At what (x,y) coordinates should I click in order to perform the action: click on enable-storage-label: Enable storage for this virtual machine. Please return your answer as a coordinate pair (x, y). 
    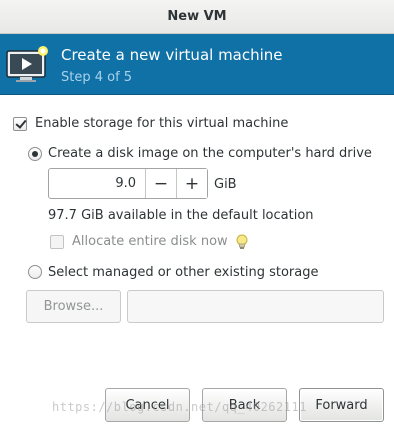
    Looking at the image, I should click on (161, 123).